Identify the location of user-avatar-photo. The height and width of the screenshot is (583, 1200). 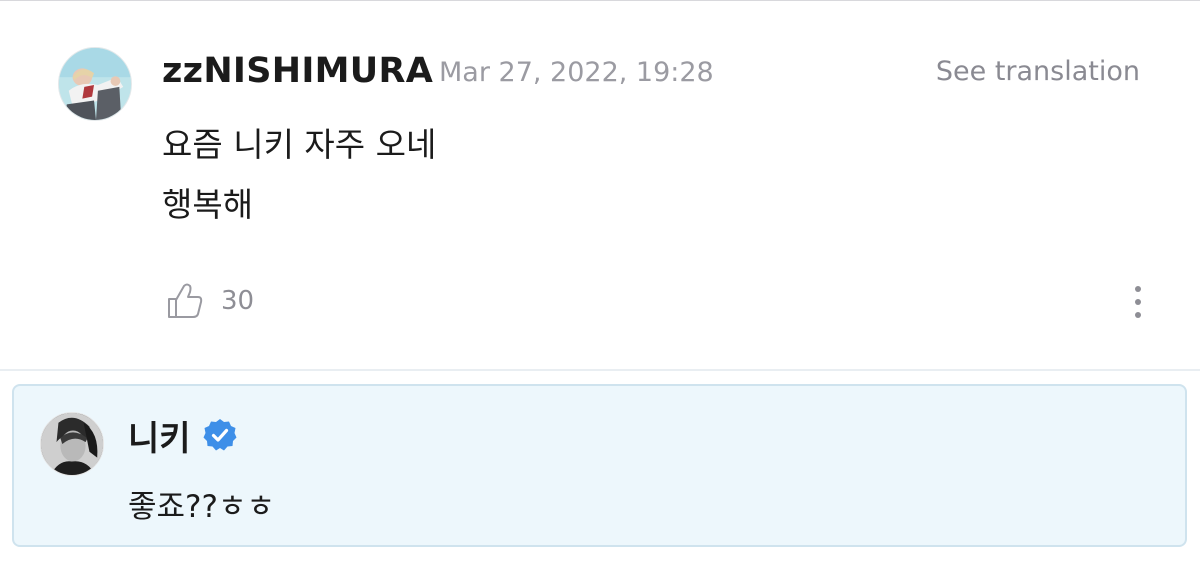
(95, 84).